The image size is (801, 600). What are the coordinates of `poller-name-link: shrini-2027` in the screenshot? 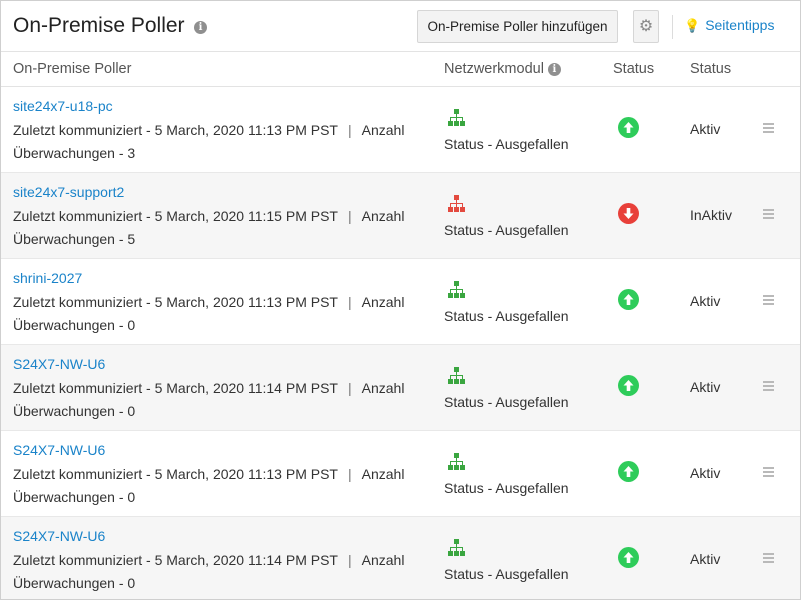 It's located at (47, 278).